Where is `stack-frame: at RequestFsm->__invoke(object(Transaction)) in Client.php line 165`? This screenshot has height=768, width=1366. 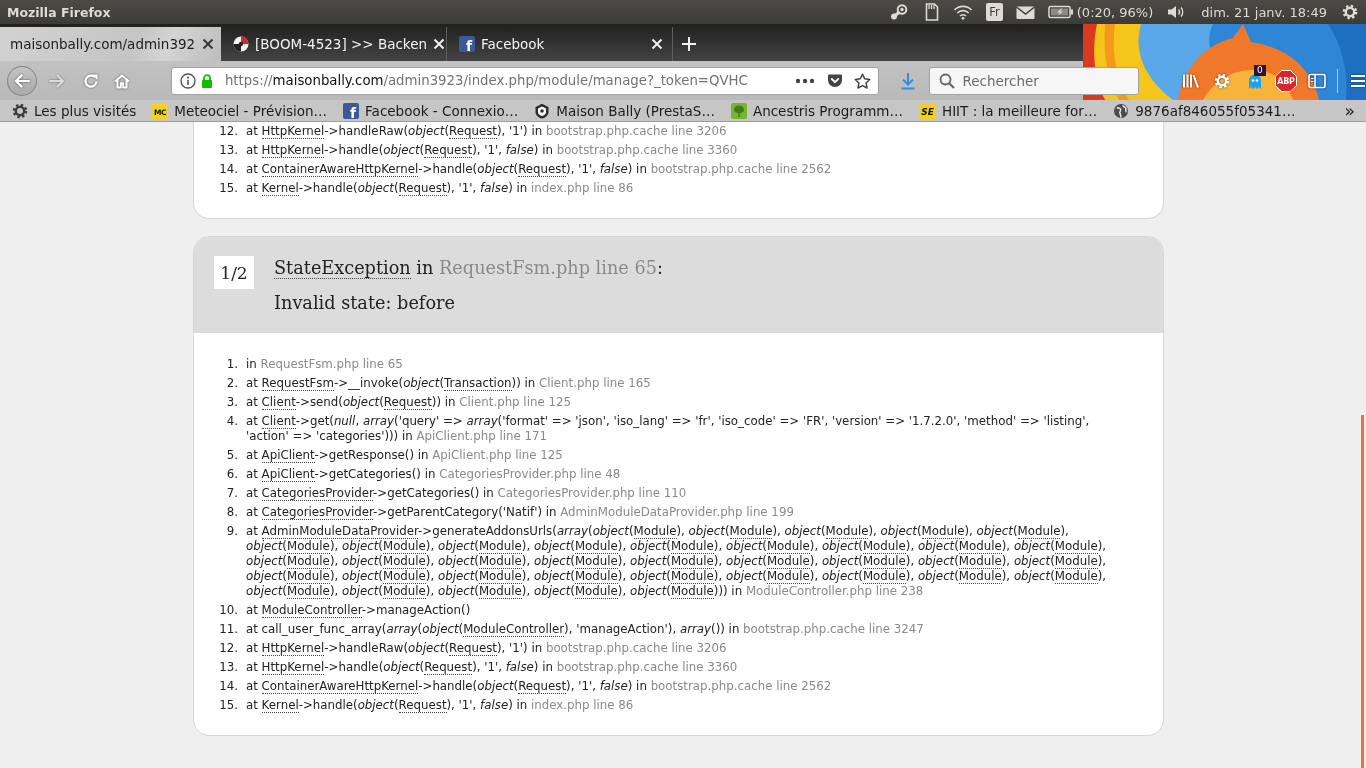
stack-frame: at RequestFsm->__invoke(object(Transaction)) in Client.php line 165 is located at coordinates (685, 383).